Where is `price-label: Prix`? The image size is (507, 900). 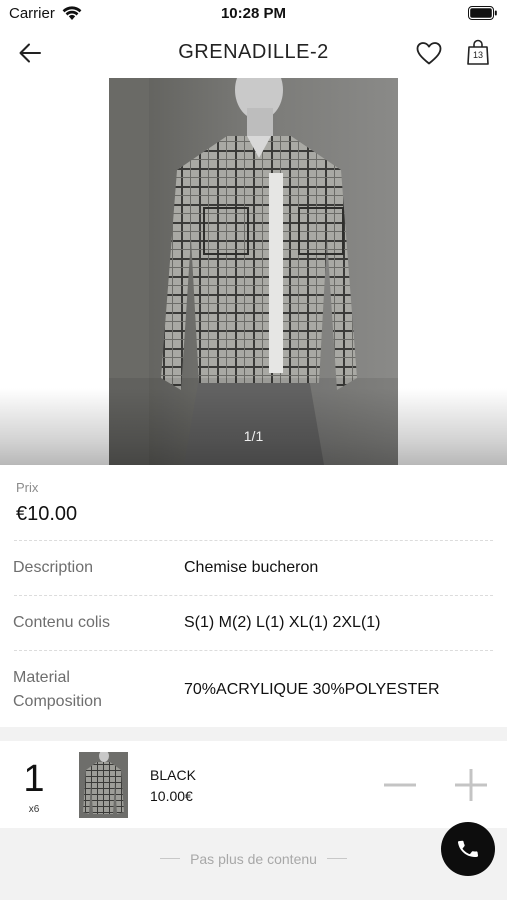
price-label: Prix is located at coordinates (27, 487).